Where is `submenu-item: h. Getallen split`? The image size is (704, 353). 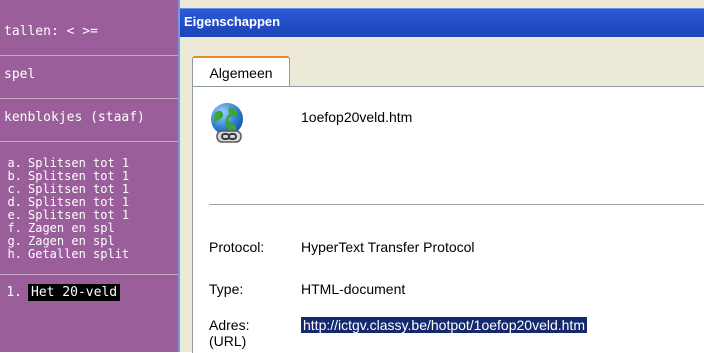
submenu-item: h. Getallen split is located at coordinates (65, 254).